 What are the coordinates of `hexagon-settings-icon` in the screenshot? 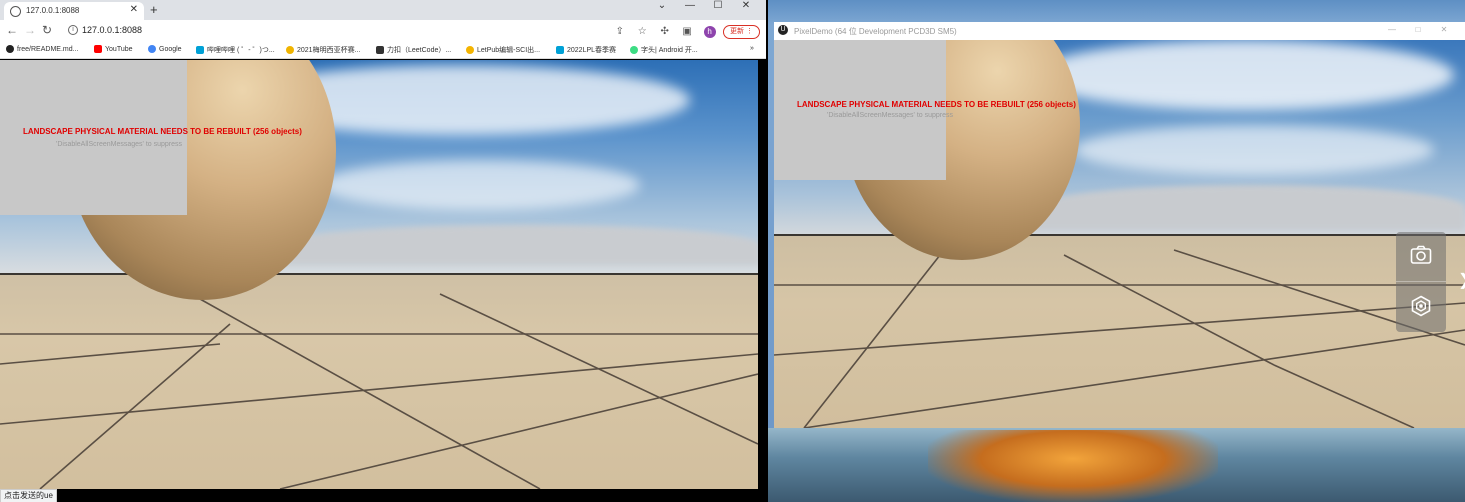 It's located at (1421, 306).